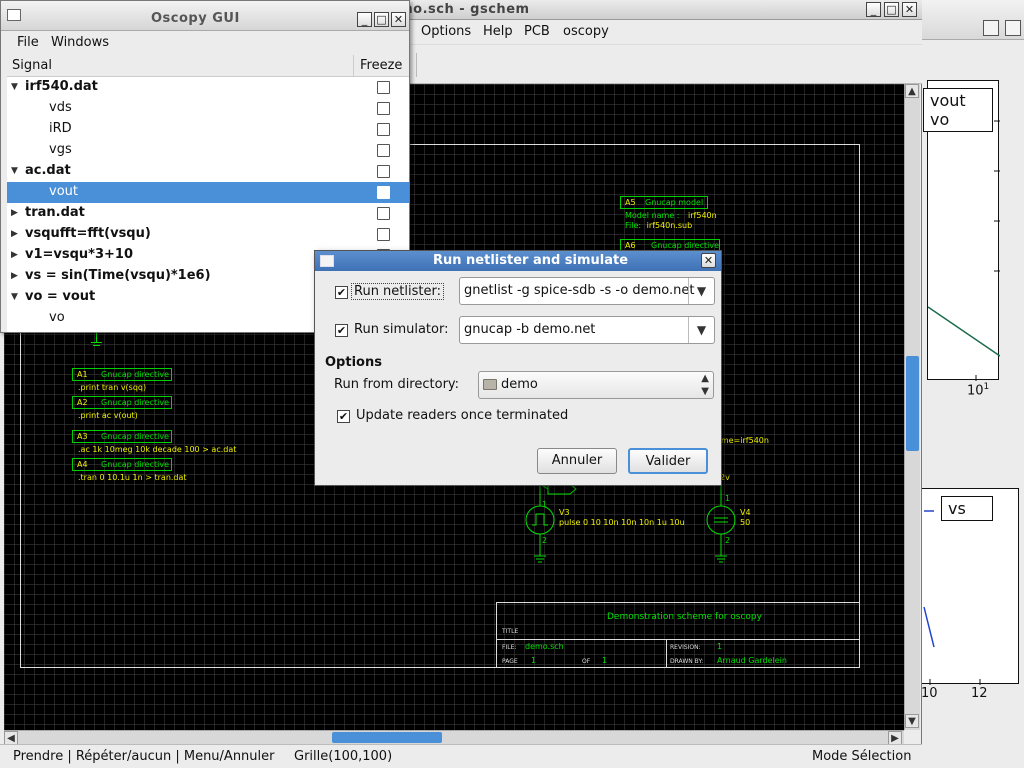 The height and width of the screenshot is (768, 1024). I want to click on model-file: File: irf540n.sub, so click(659, 225).